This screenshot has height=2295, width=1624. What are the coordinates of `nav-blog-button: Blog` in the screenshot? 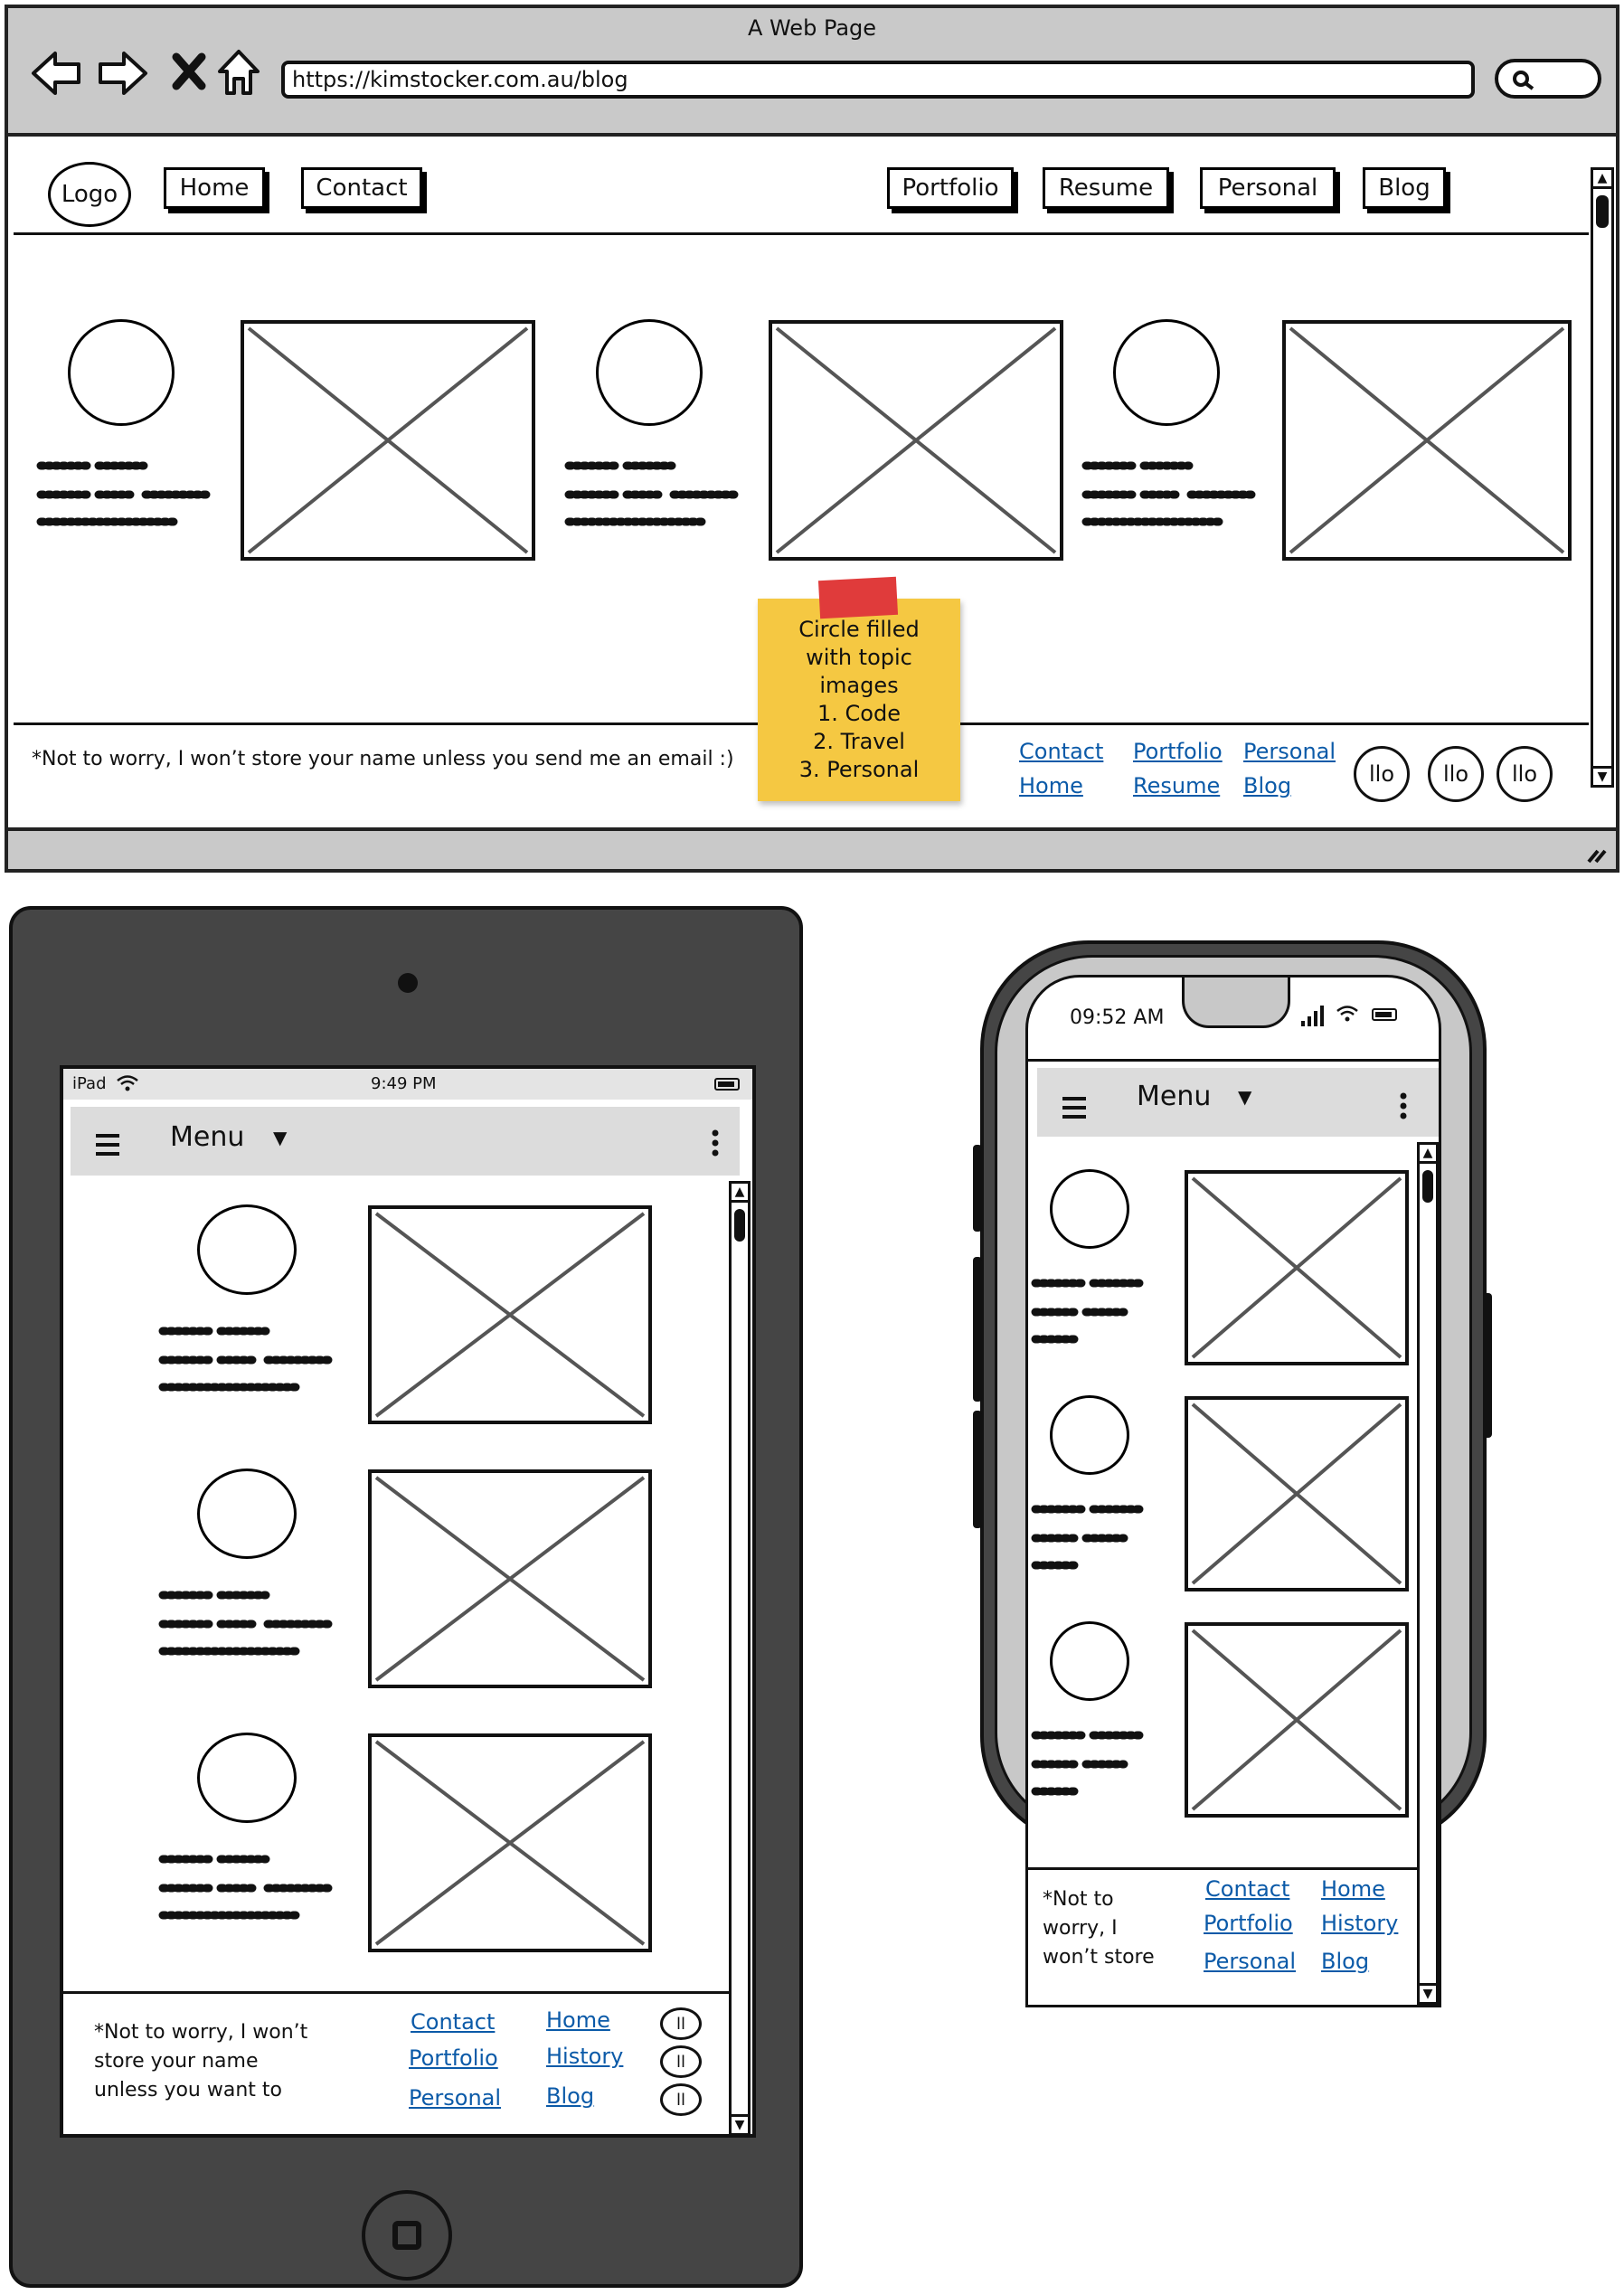 It's located at (1405, 188).